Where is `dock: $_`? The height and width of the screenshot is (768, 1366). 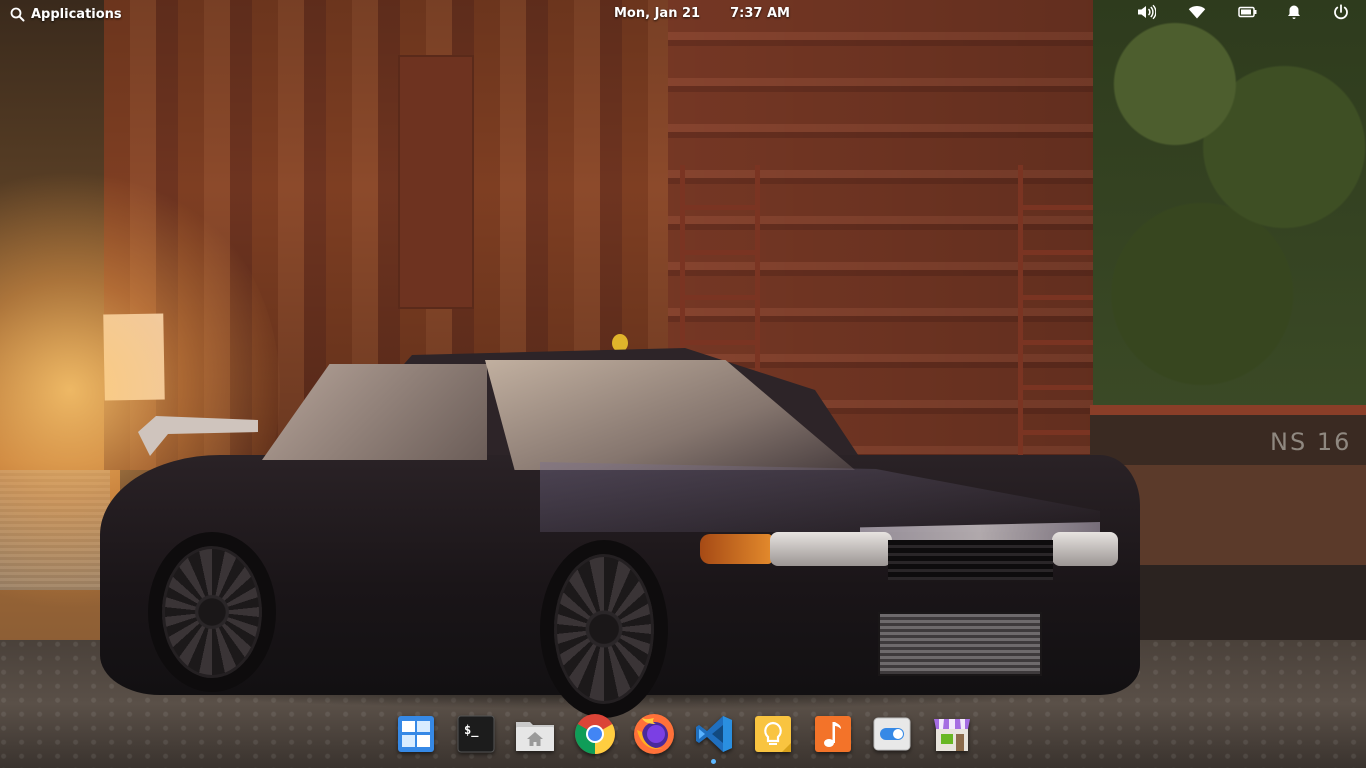 dock: $_ is located at coordinates (684, 737).